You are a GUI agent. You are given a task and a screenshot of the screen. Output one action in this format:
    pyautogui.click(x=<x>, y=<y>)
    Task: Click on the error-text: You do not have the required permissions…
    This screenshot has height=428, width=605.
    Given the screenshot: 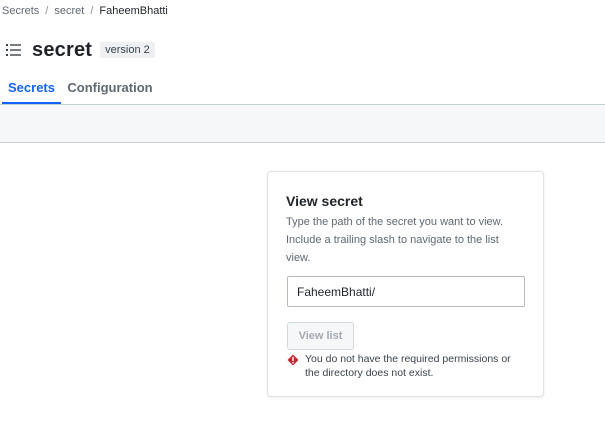 What is the action you would take?
    pyautogui.click(x=408, y=366)
    